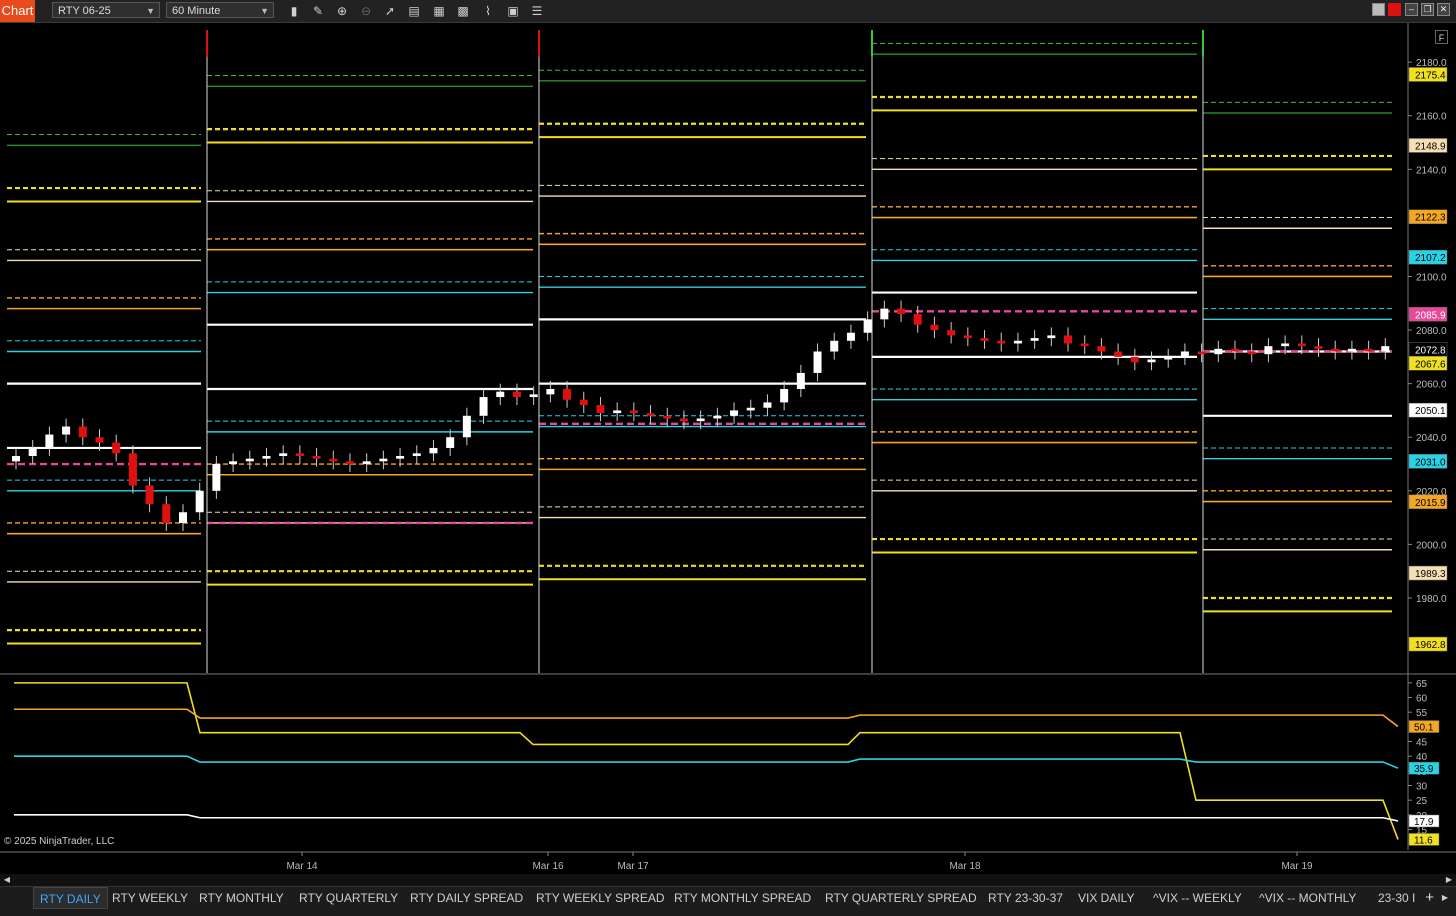  Describe the element at coordinates (1430, 75) in the screenshot. I see `price-badge-label: 2175.4` at that location.